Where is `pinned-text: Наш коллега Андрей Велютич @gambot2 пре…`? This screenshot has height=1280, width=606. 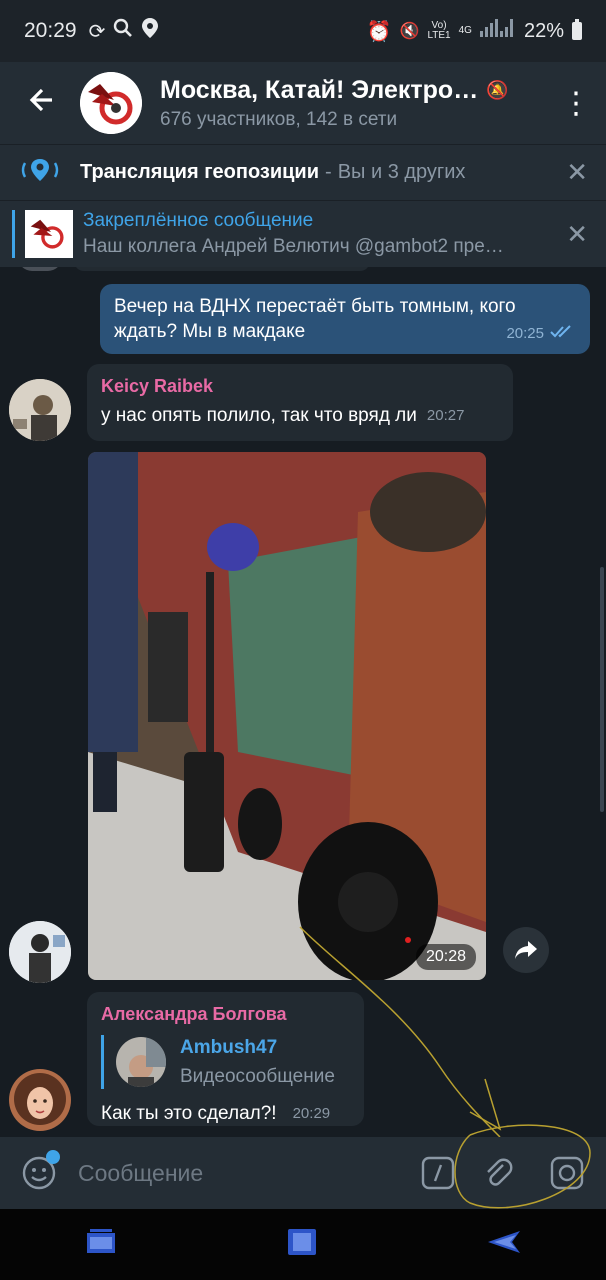 pinned-text: Наш коллега Андрей Велютич @gambot2 пре… is located at coordinates (293, 246).